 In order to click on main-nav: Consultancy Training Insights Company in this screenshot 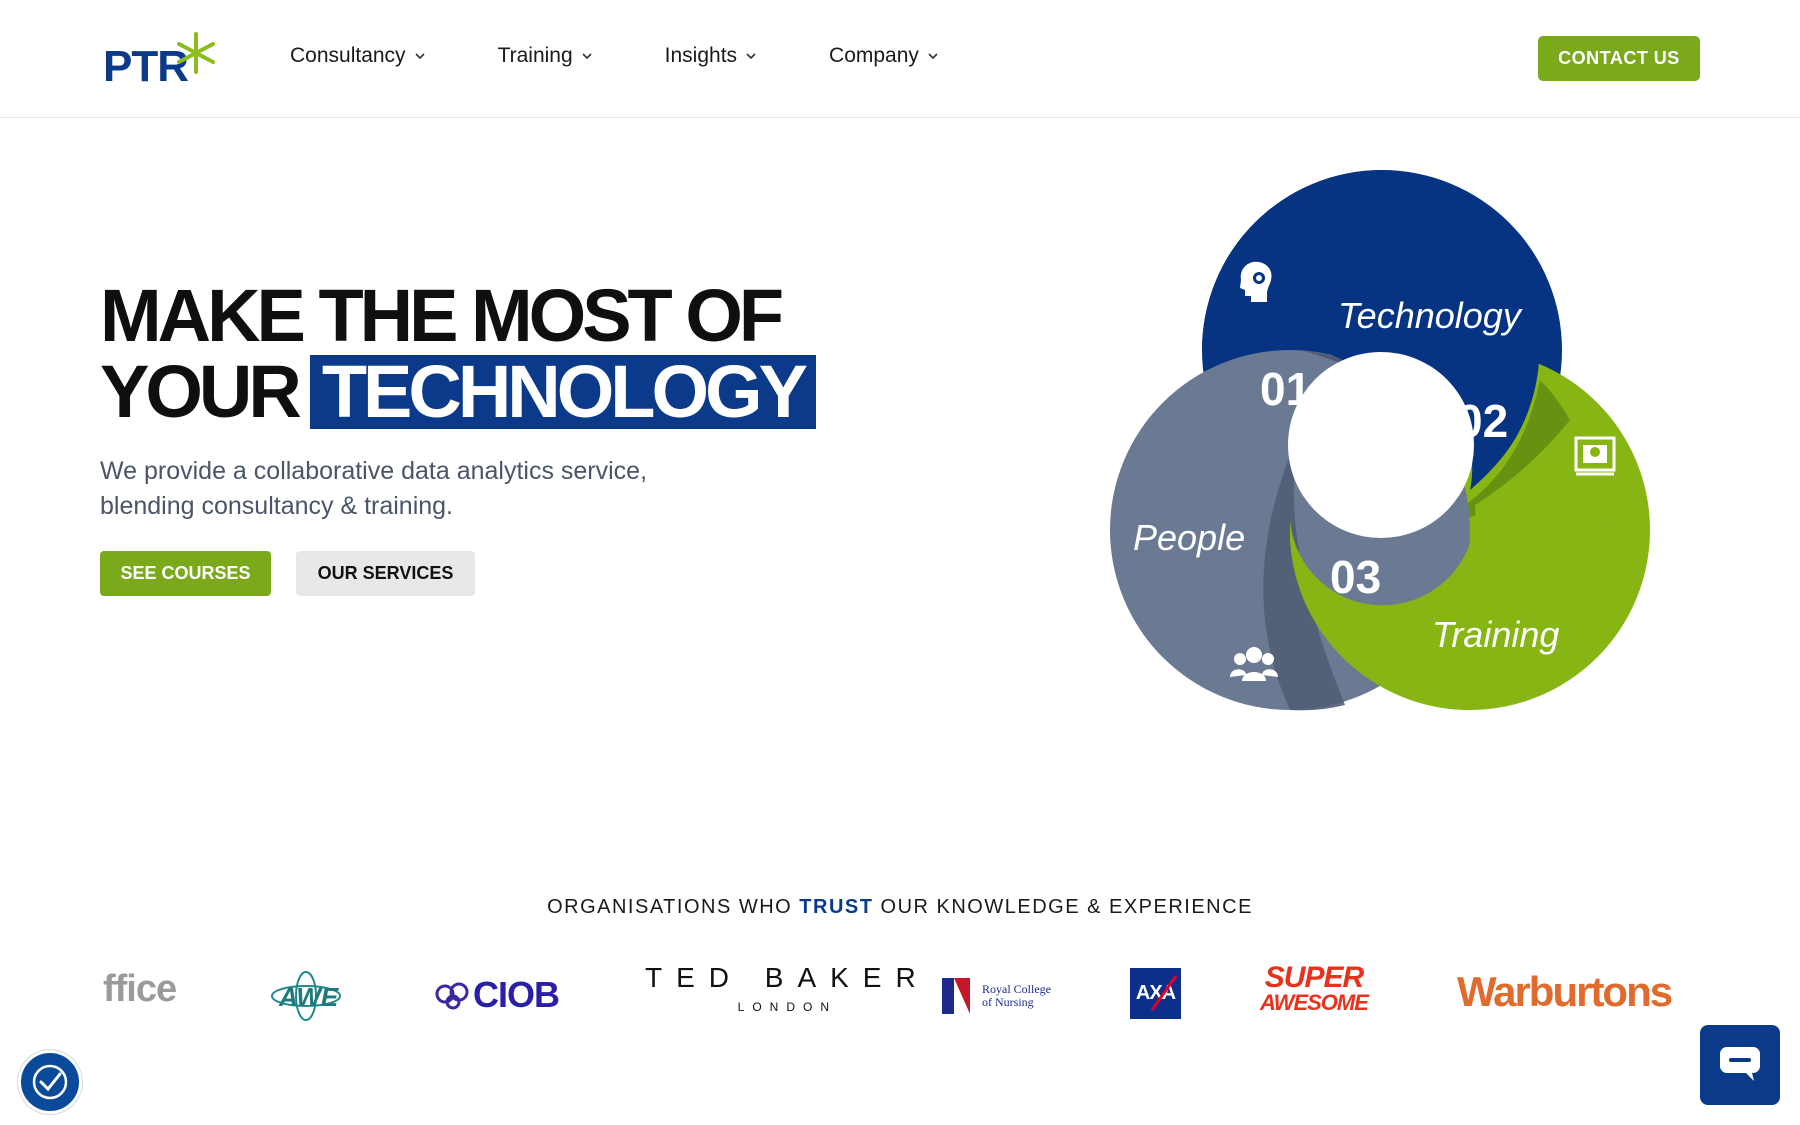, I will do `click(650, 56)`.